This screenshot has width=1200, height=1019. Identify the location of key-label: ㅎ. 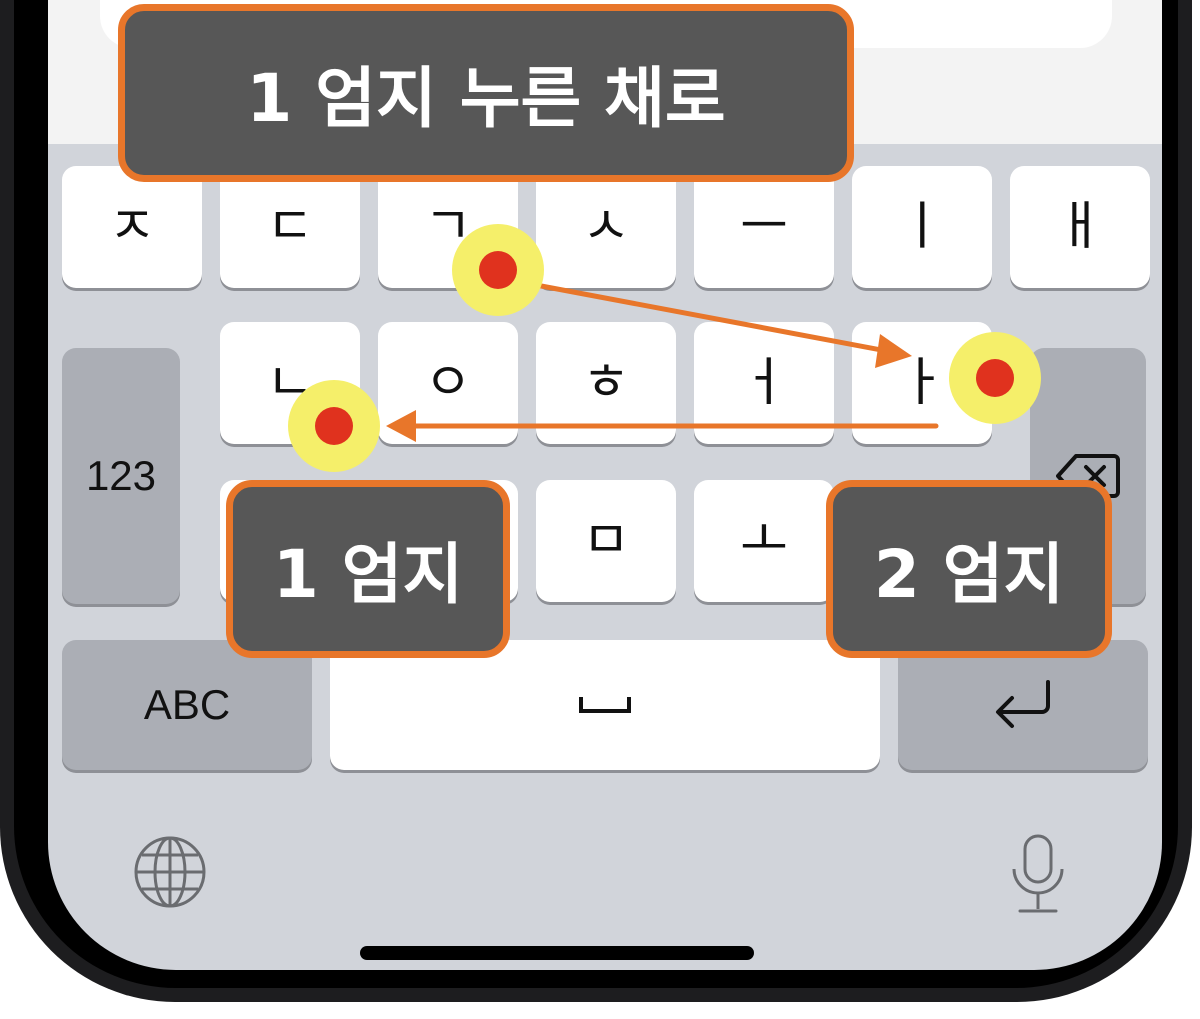
(606, 383).